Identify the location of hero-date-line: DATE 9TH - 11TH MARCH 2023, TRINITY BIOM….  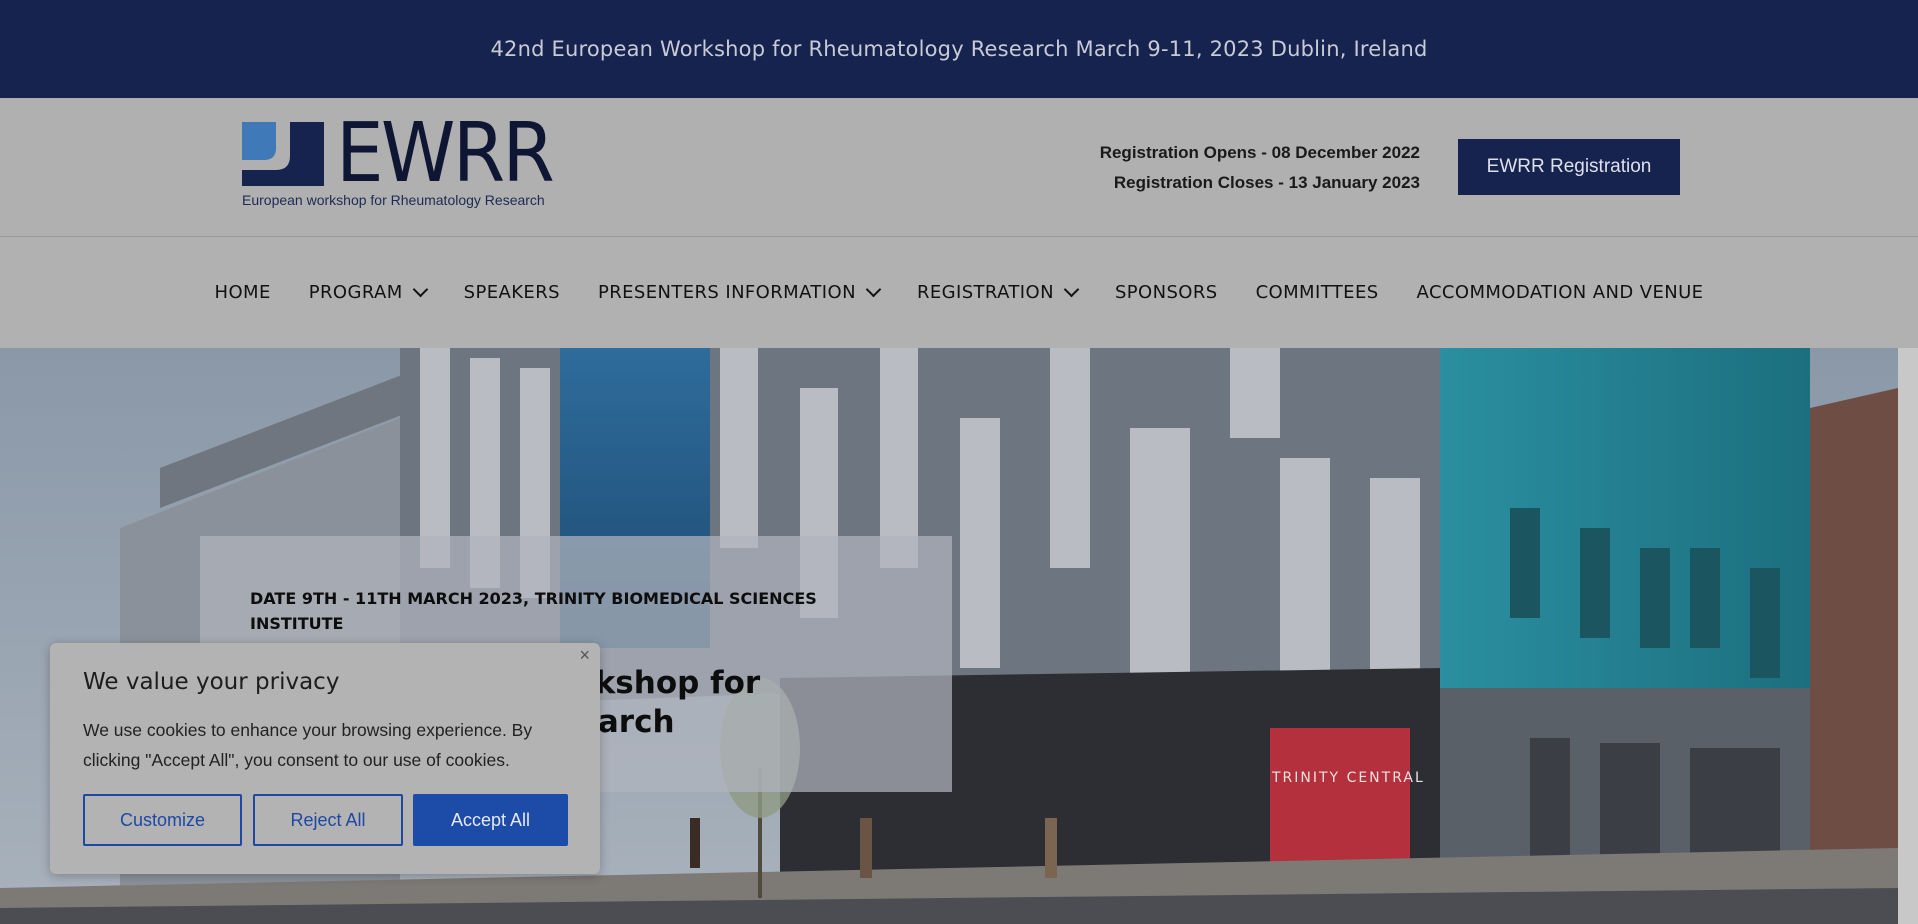
(533, 611).